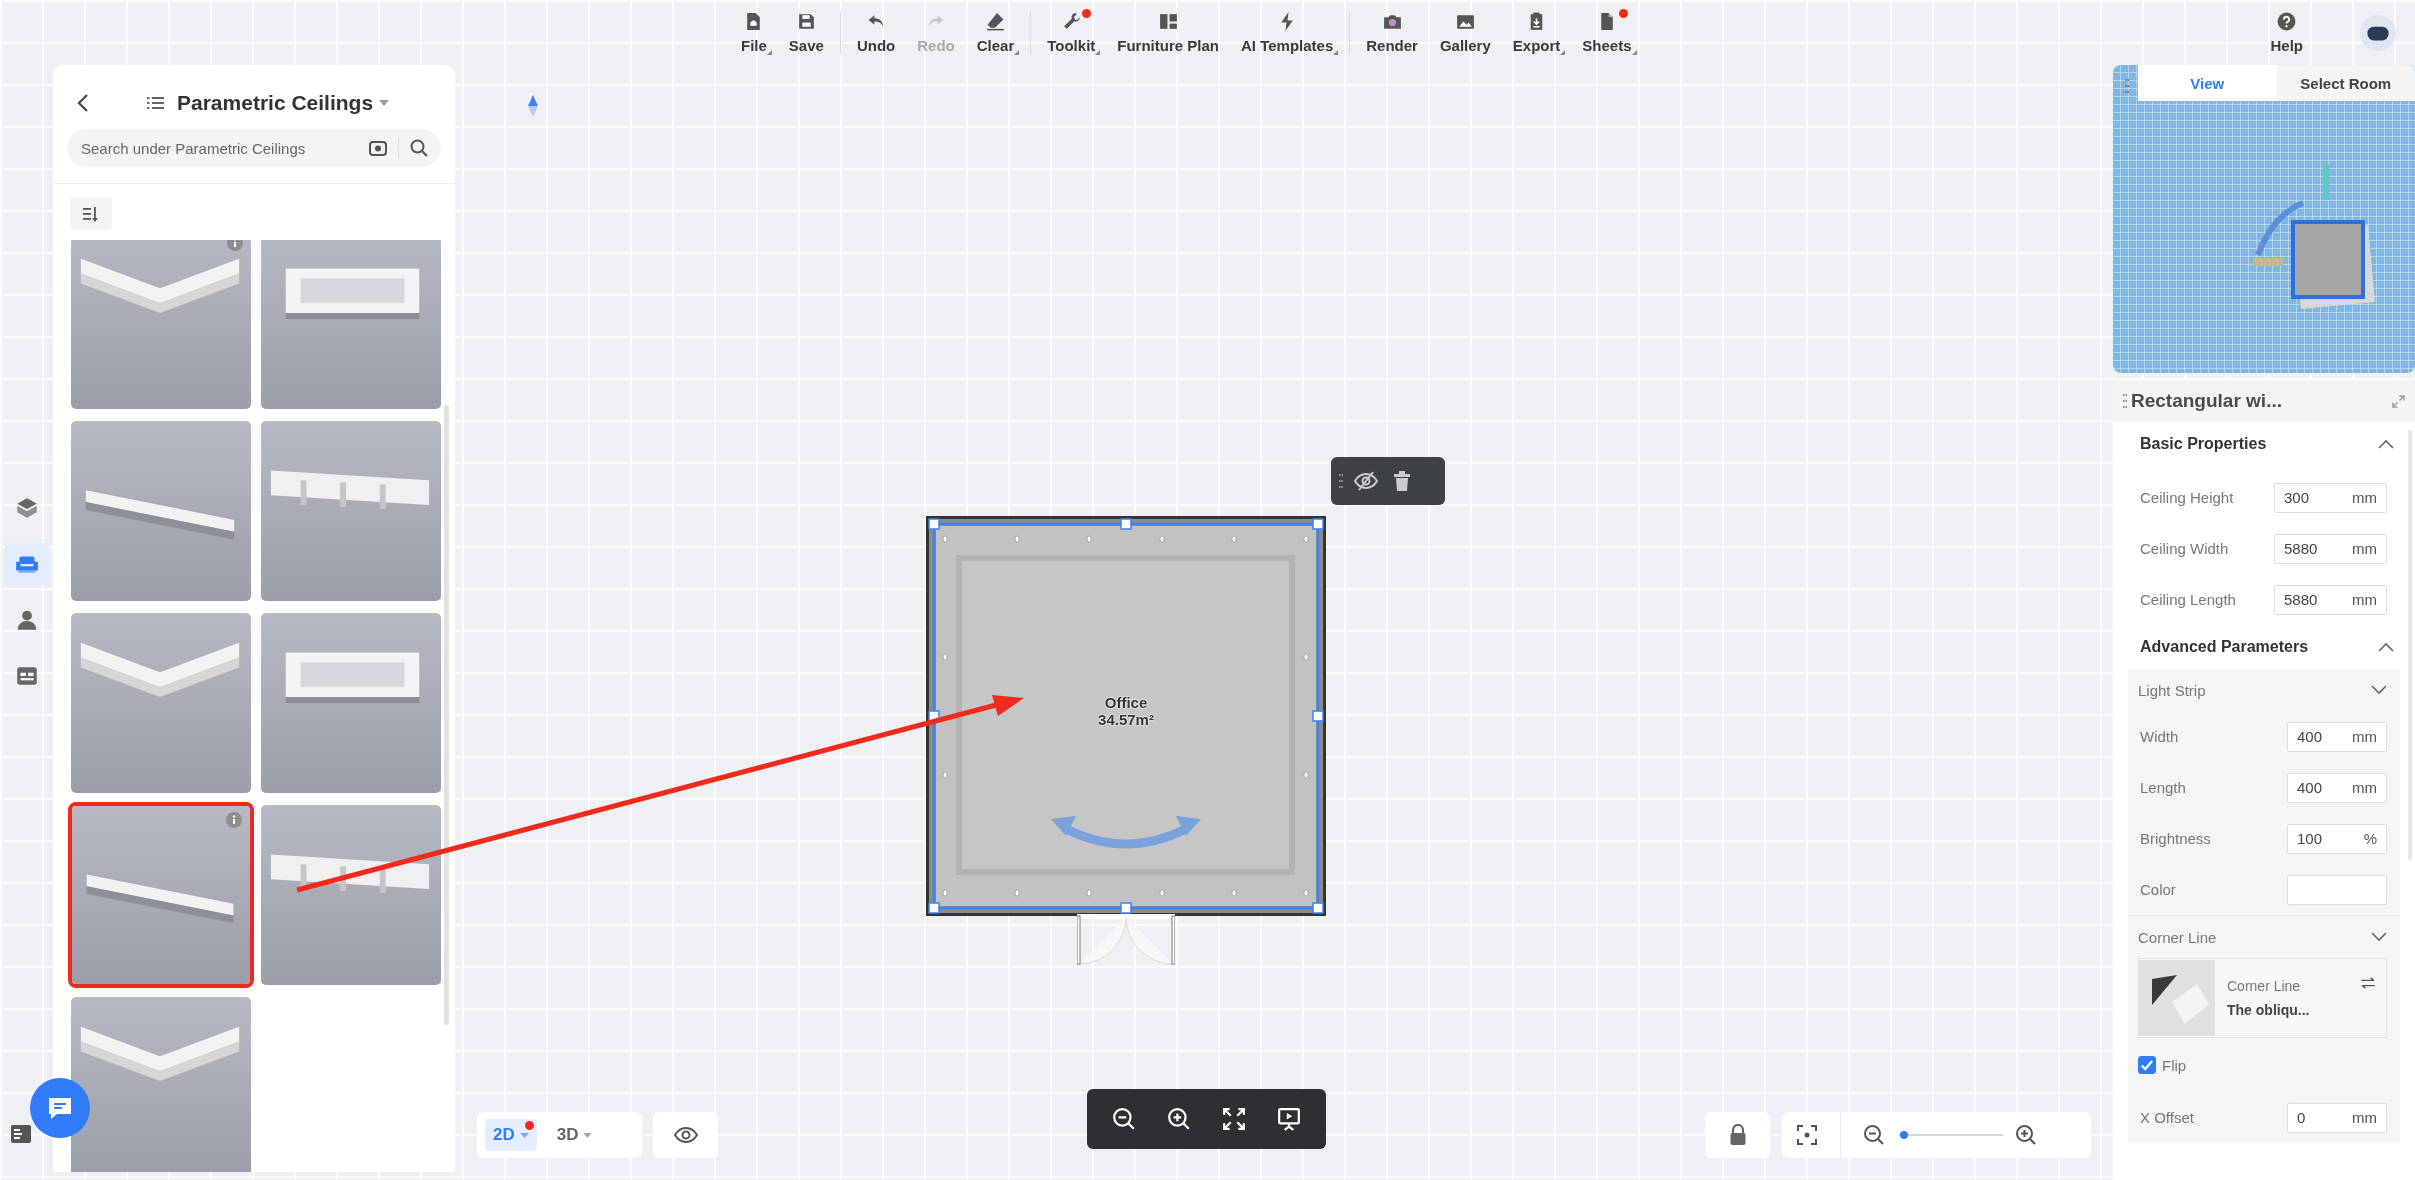 The image size is (2415, 1180). I want to click on sort-icon, so click(91, 213).